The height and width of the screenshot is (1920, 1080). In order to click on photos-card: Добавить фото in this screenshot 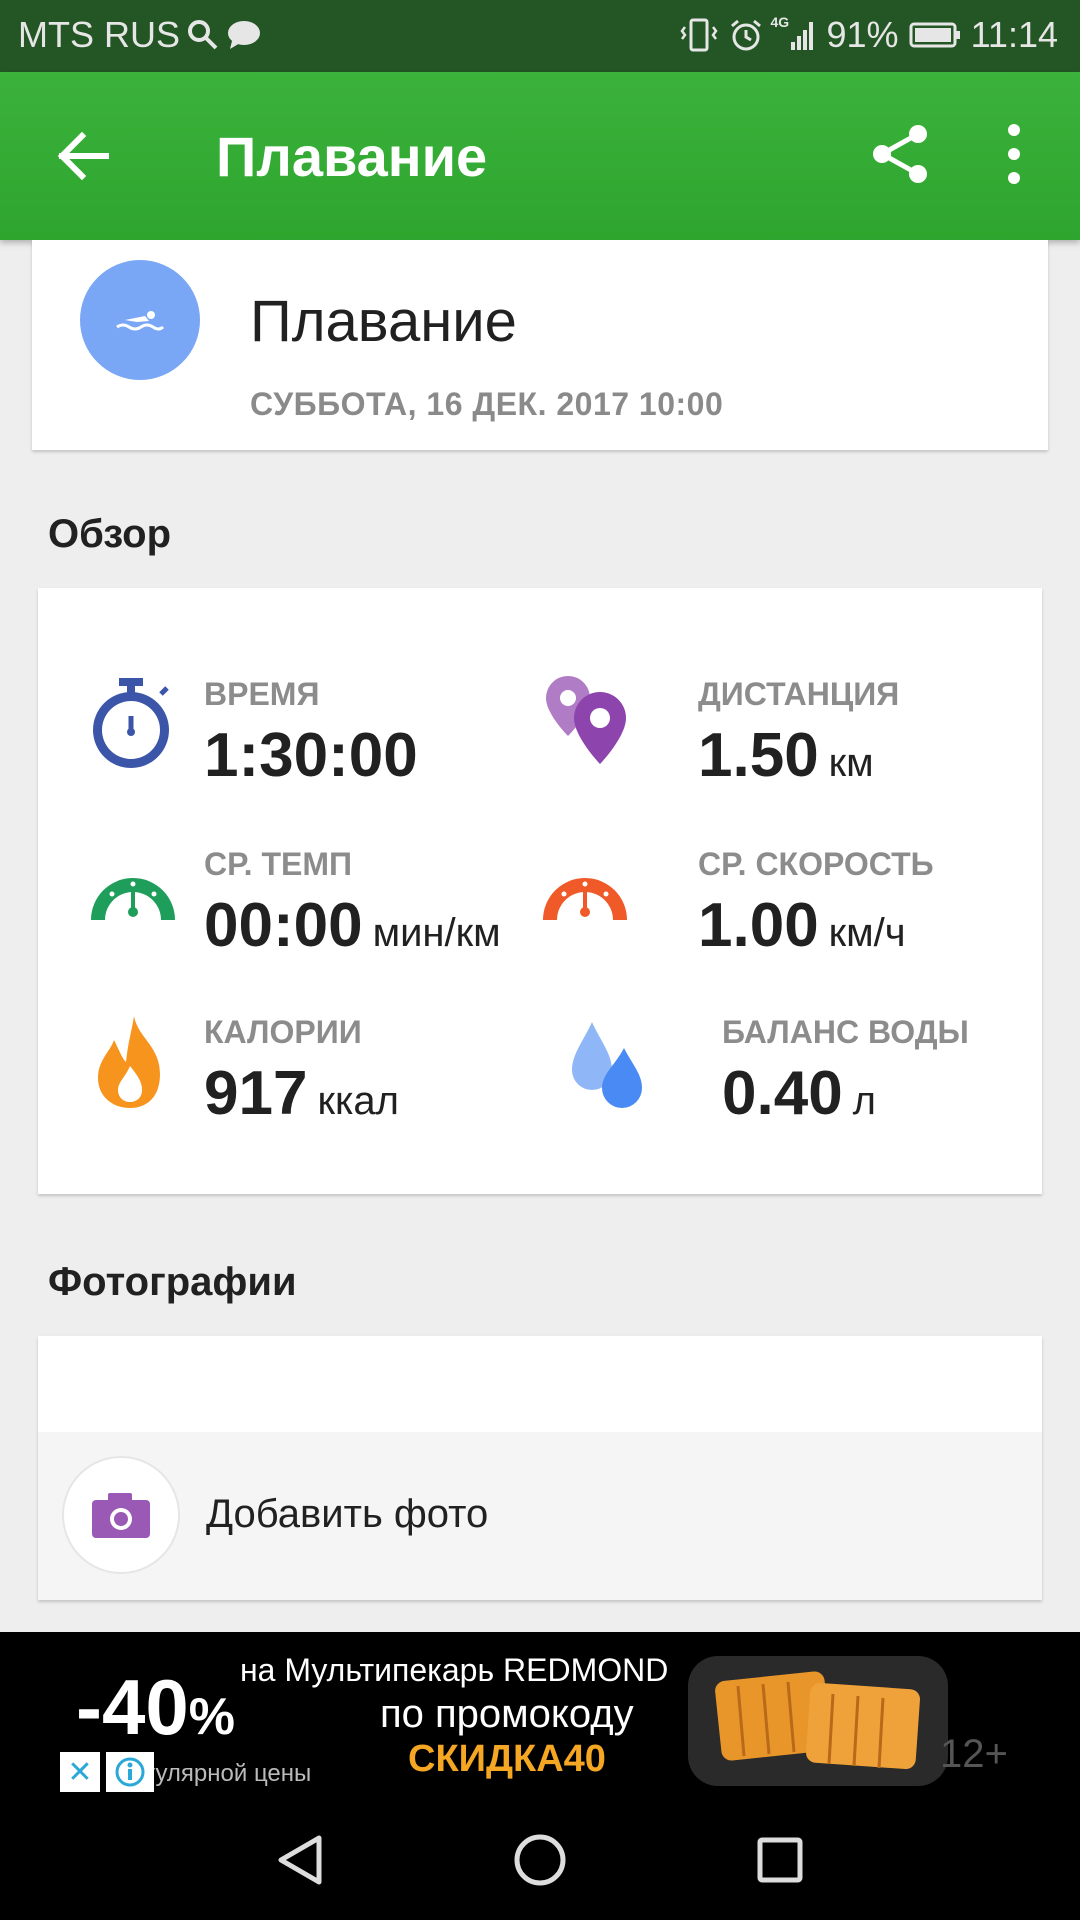, I will do `click(540, 1468)`.